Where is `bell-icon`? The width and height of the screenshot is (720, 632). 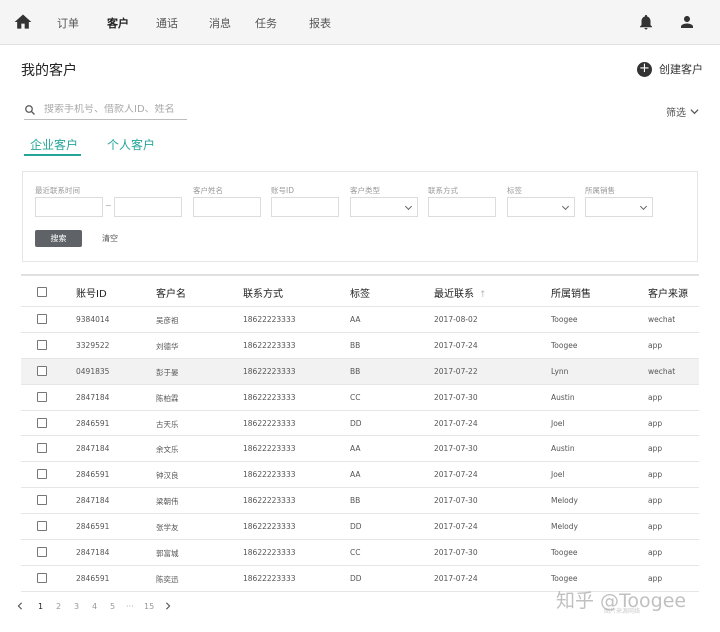 bell-icon is located at coordinates (646, 22).